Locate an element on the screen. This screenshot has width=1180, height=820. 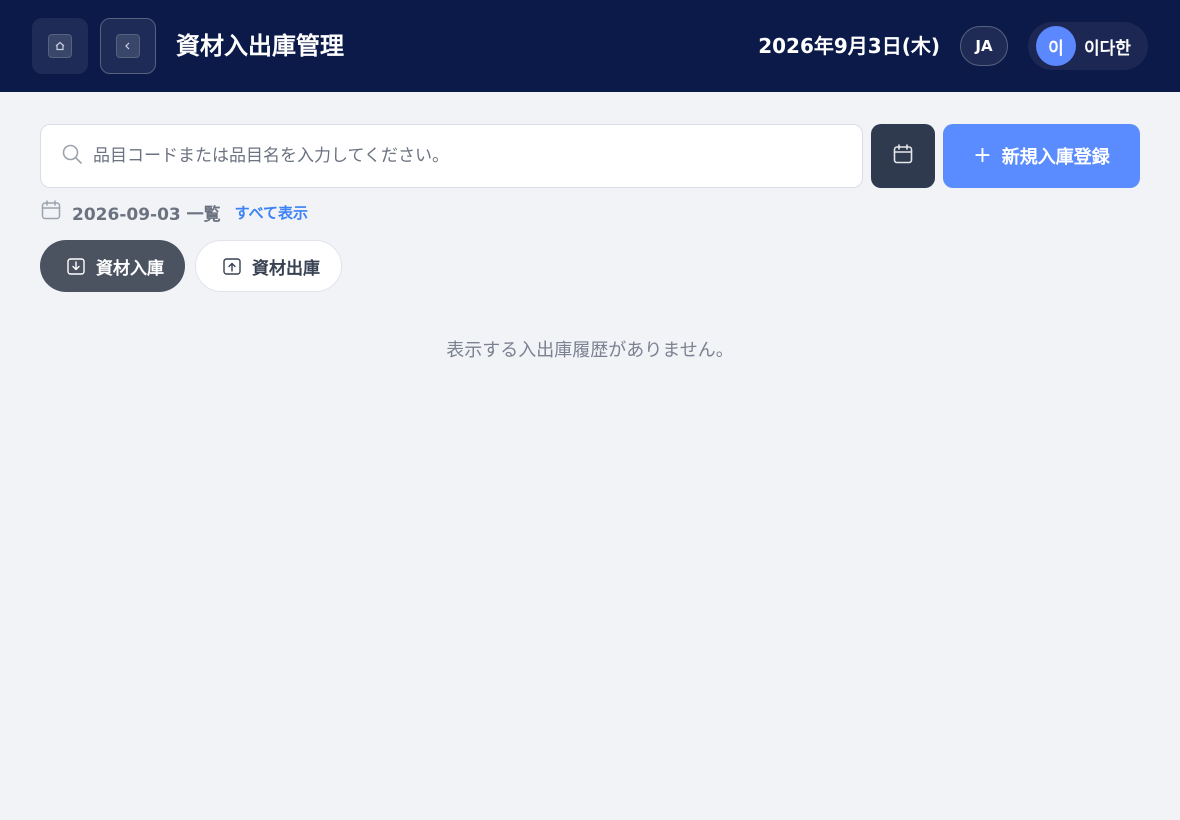
new-inbound-button: + 新規入庫登録 is located at coordinates (1041, 156).